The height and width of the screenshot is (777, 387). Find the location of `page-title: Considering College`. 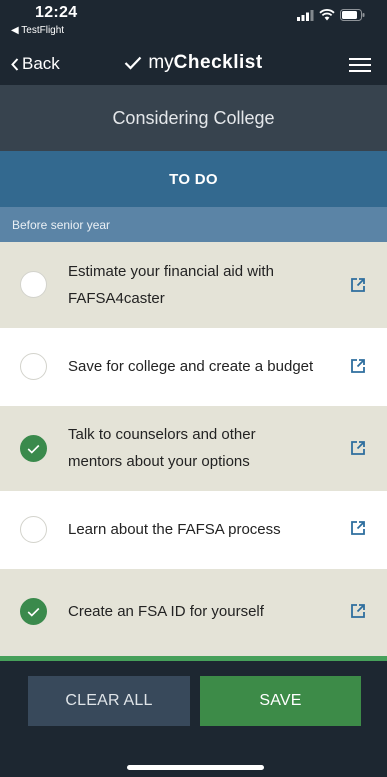

page-title: Considering College is located at coordinates (193, 118).